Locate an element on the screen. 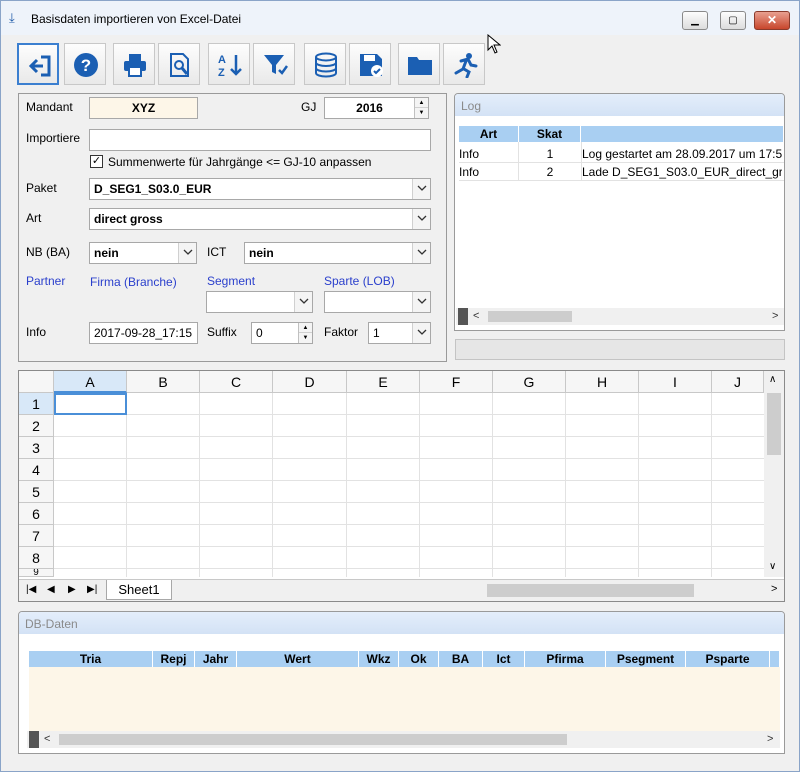 This screenshot has height=772, width=800. db-scroll-thumb is located at coordinates (313, 739).